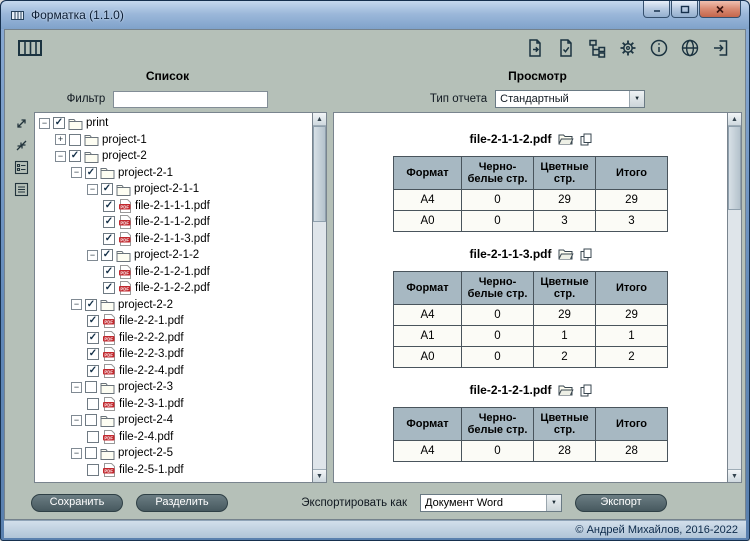 This screenshot has width=750, height=541. What do you see at coordinates (174, 321) in the screenshot?
I see `tree-row: ✓ PDF file-2-2-1.pdf` at bounding box center [174, 321].